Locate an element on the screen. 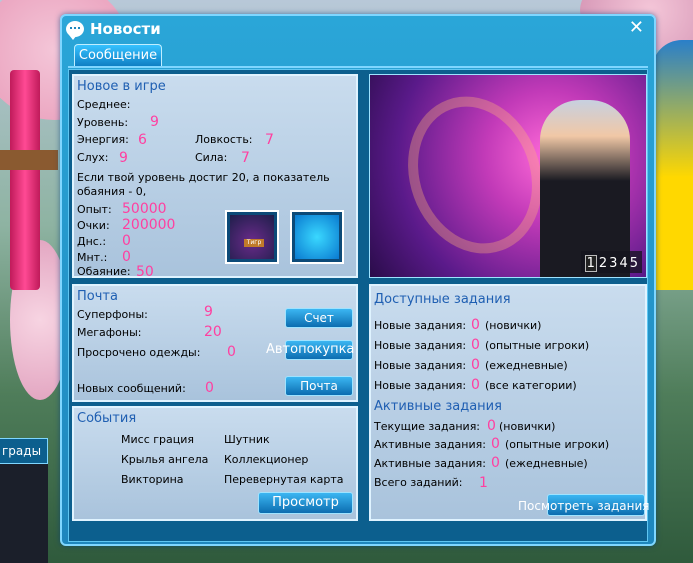 The width and height of the screenshot is (693, 563). available-task-category: (новички) is located at coordinates (513, 325).